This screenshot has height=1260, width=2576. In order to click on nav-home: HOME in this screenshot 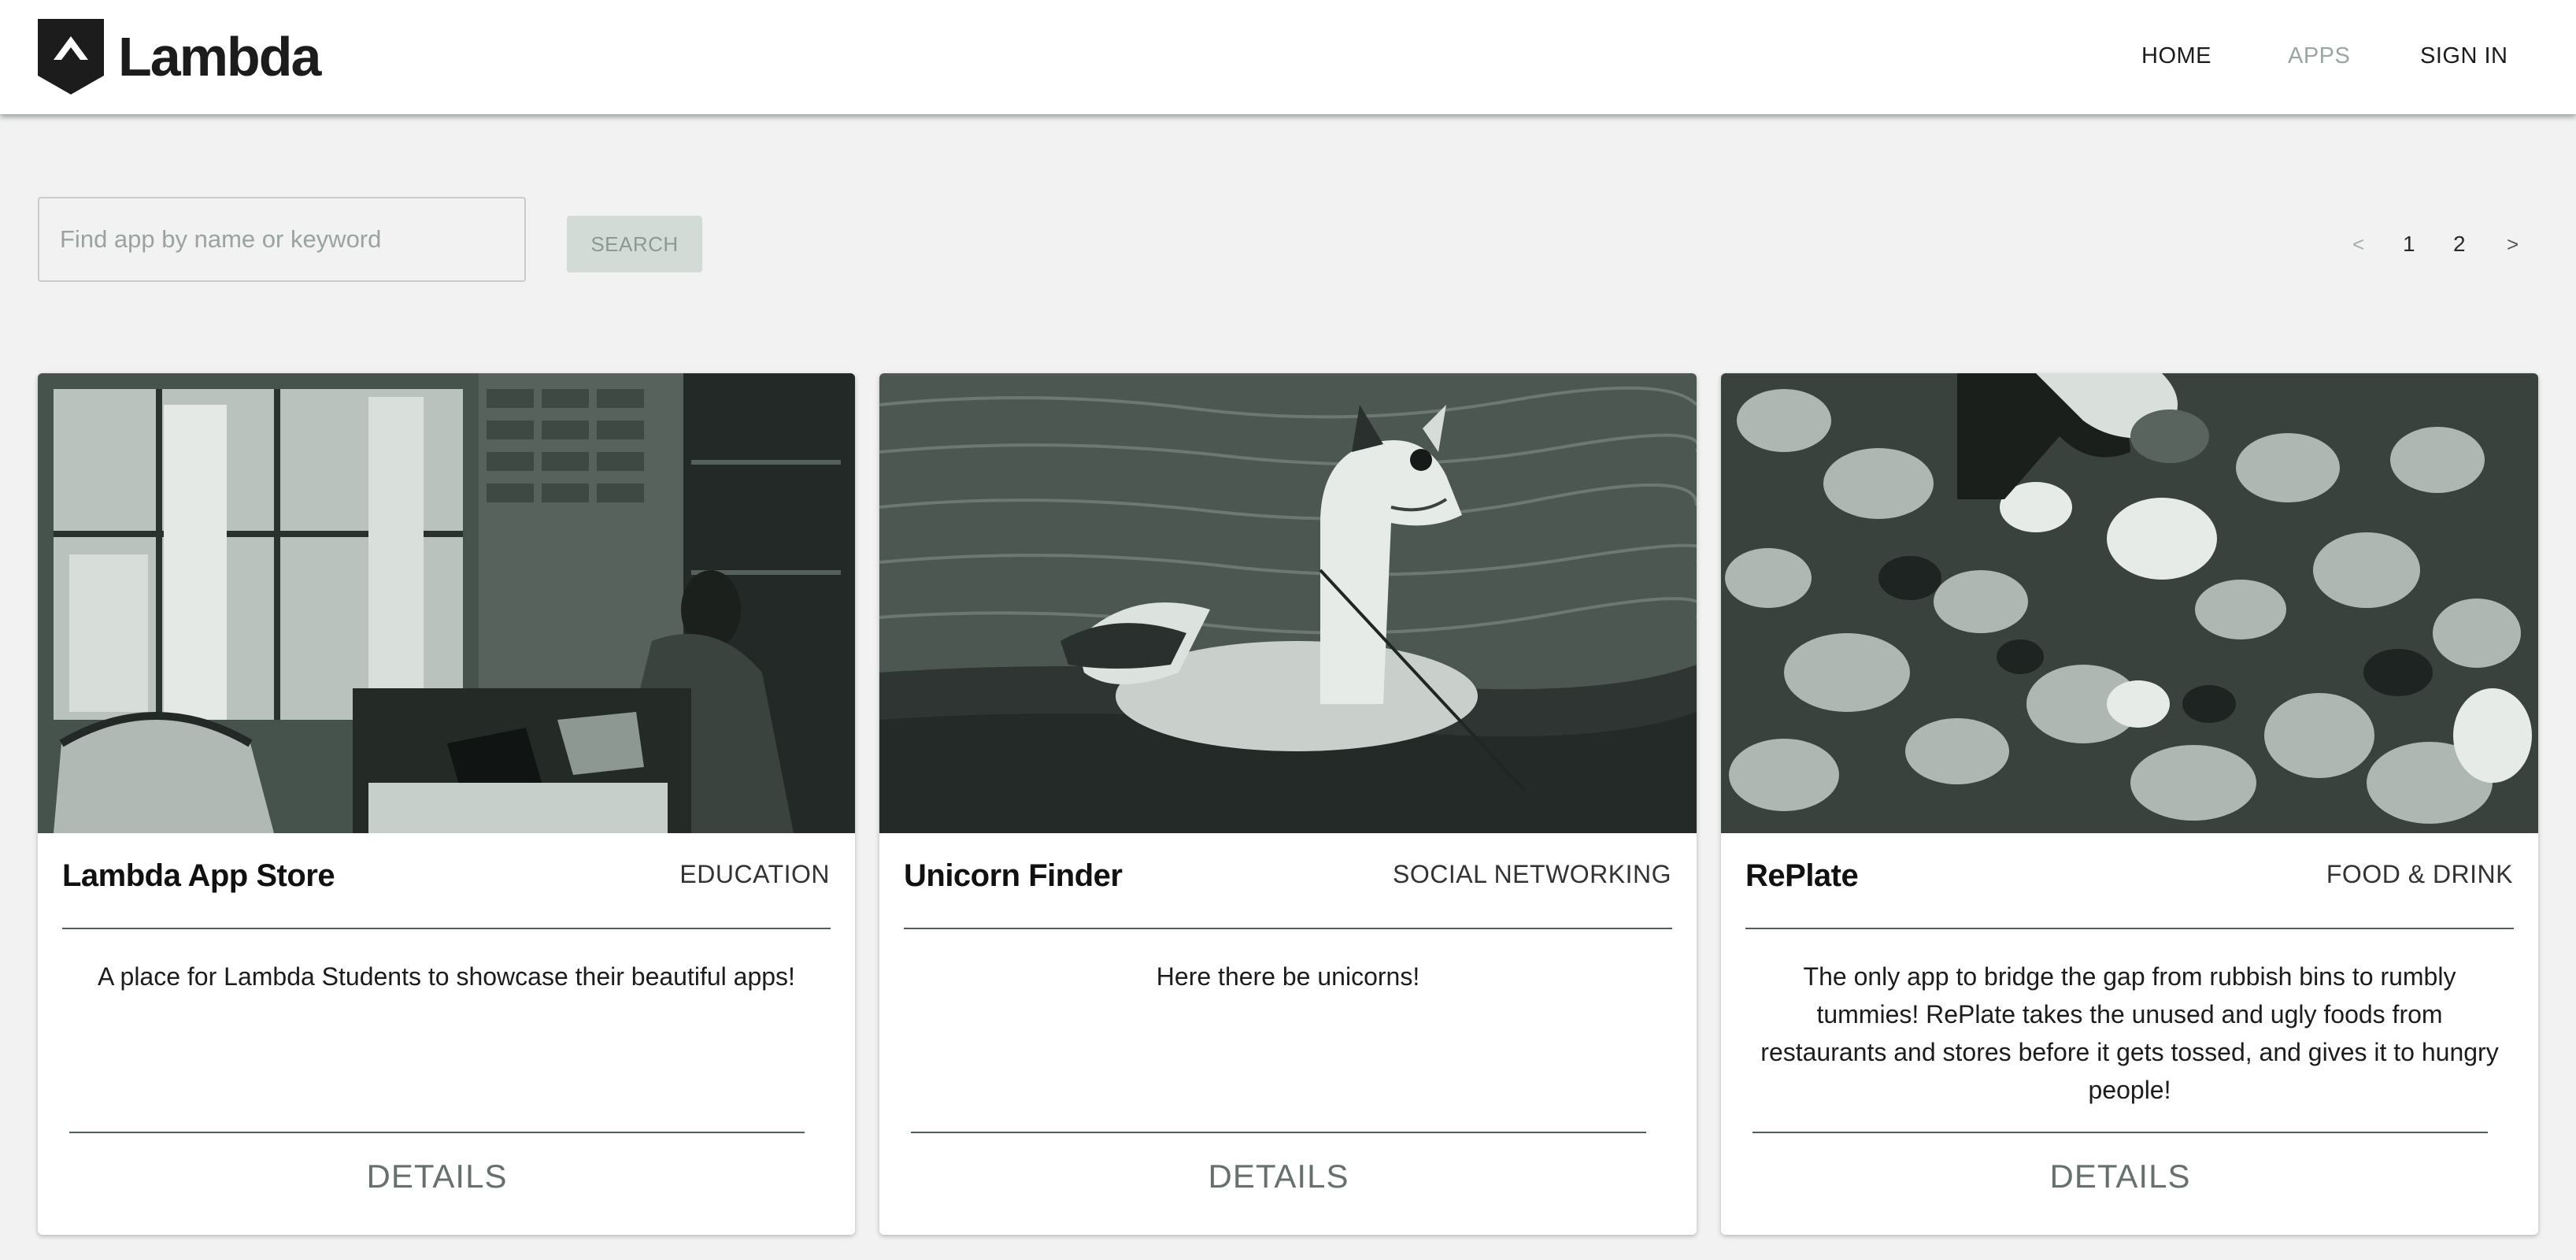, I will do `click(2176, 56)`.